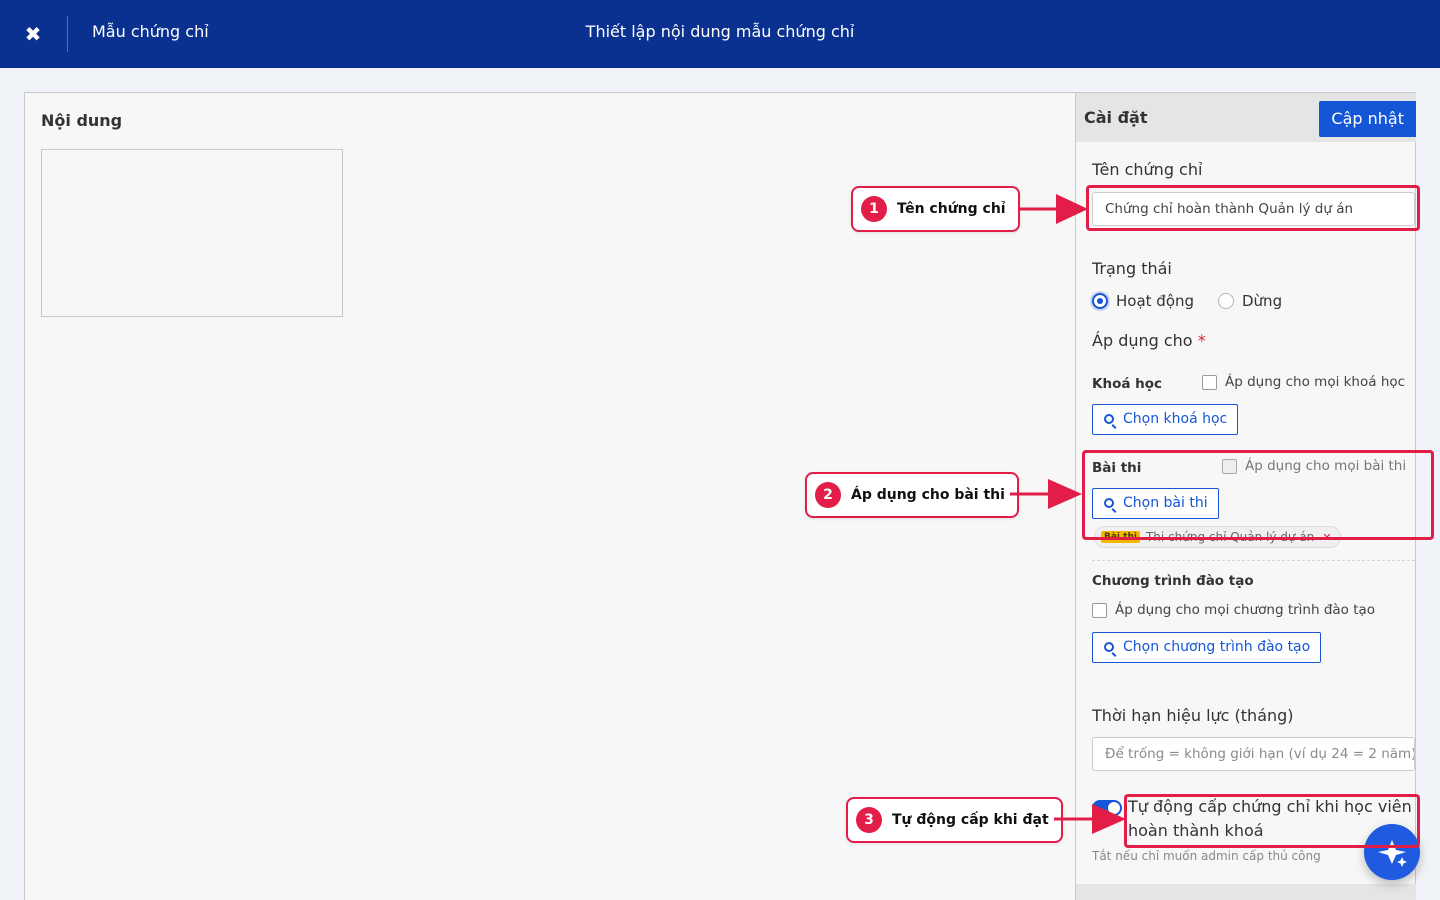  I want to click on section-divider, so click(1253, 560).